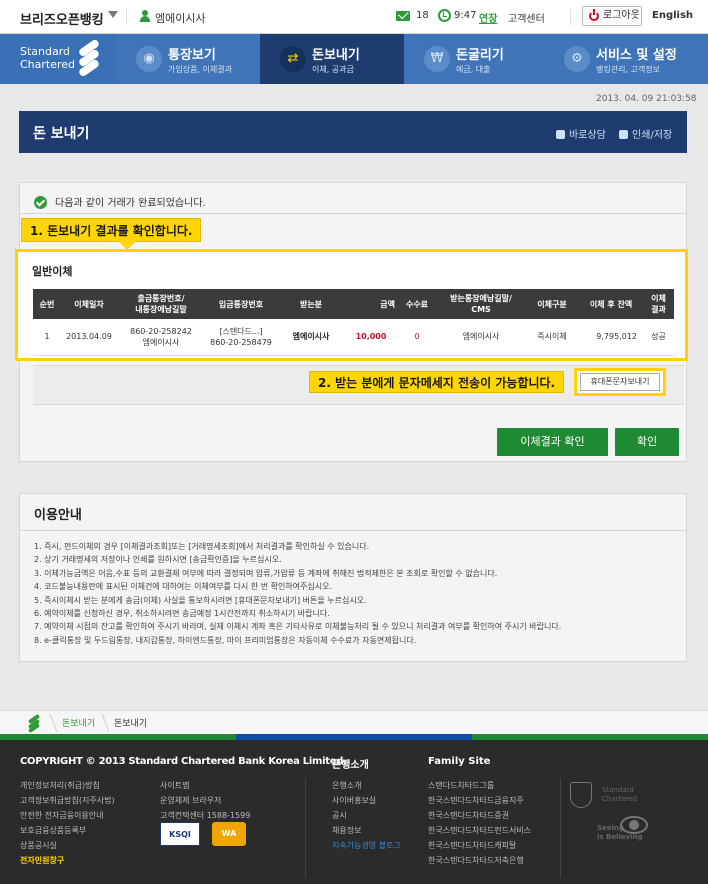  Describe the element at coordinates (581, 133) in the screenshot. I see `consult-link: 바로상담` at that location.